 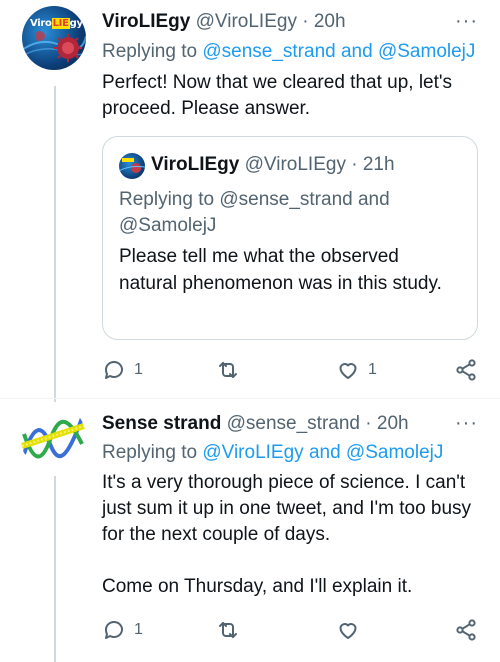 I want to click on like-button: 1, so click(x=356, y=370).